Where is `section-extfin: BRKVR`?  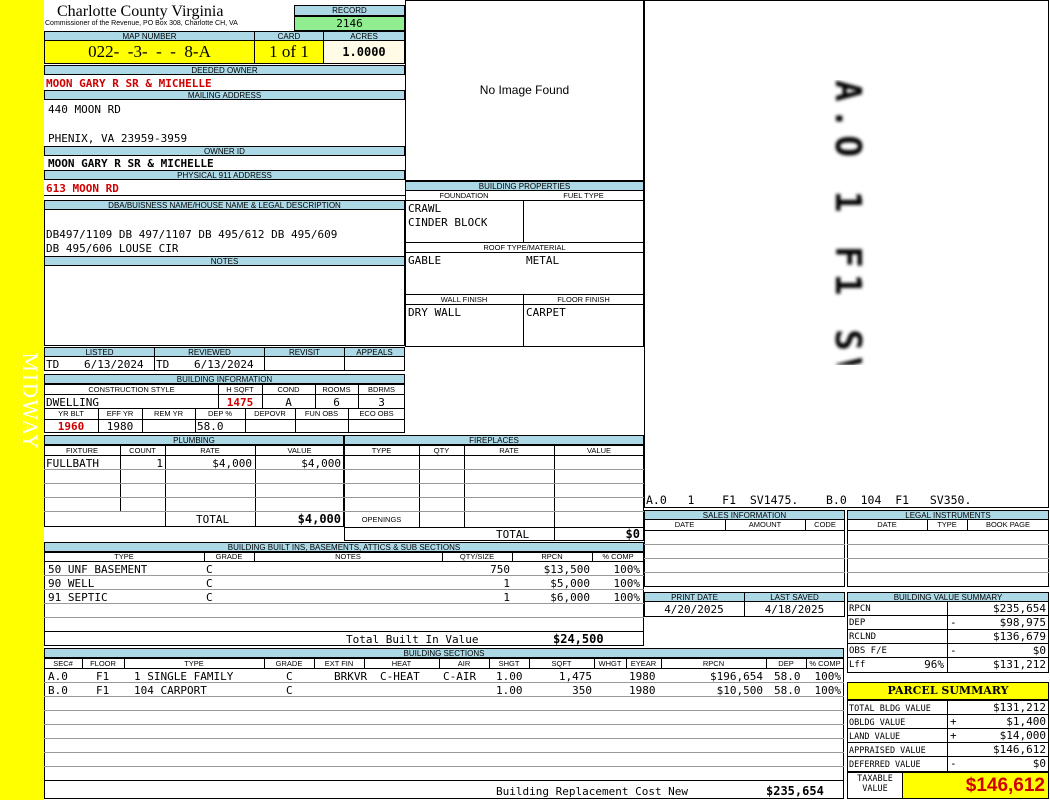
section-extfin: BRKVR is located at coordinates (351, 676).